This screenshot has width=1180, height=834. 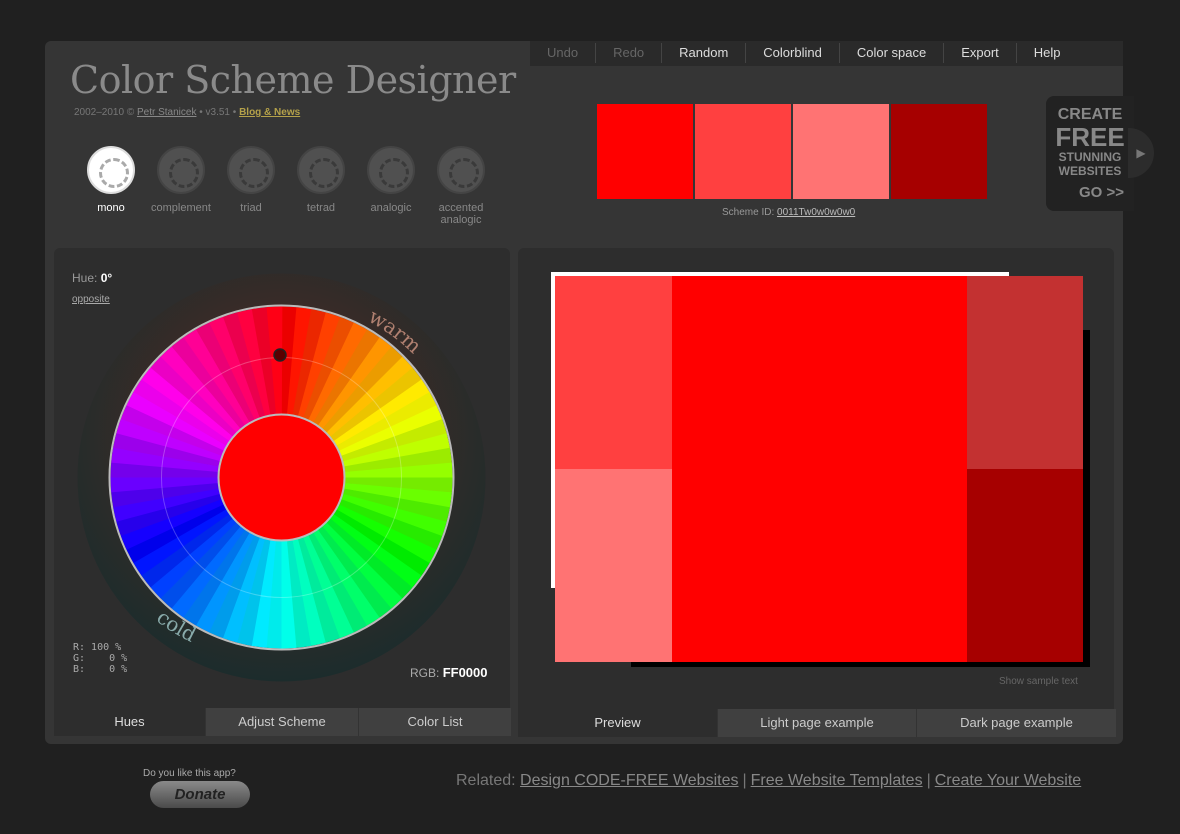 What do you see at coordinates (1016, 723) in the screenshot?
I see `tab-dark-page-example: Dark page example` at bounding box center [1016, 723].